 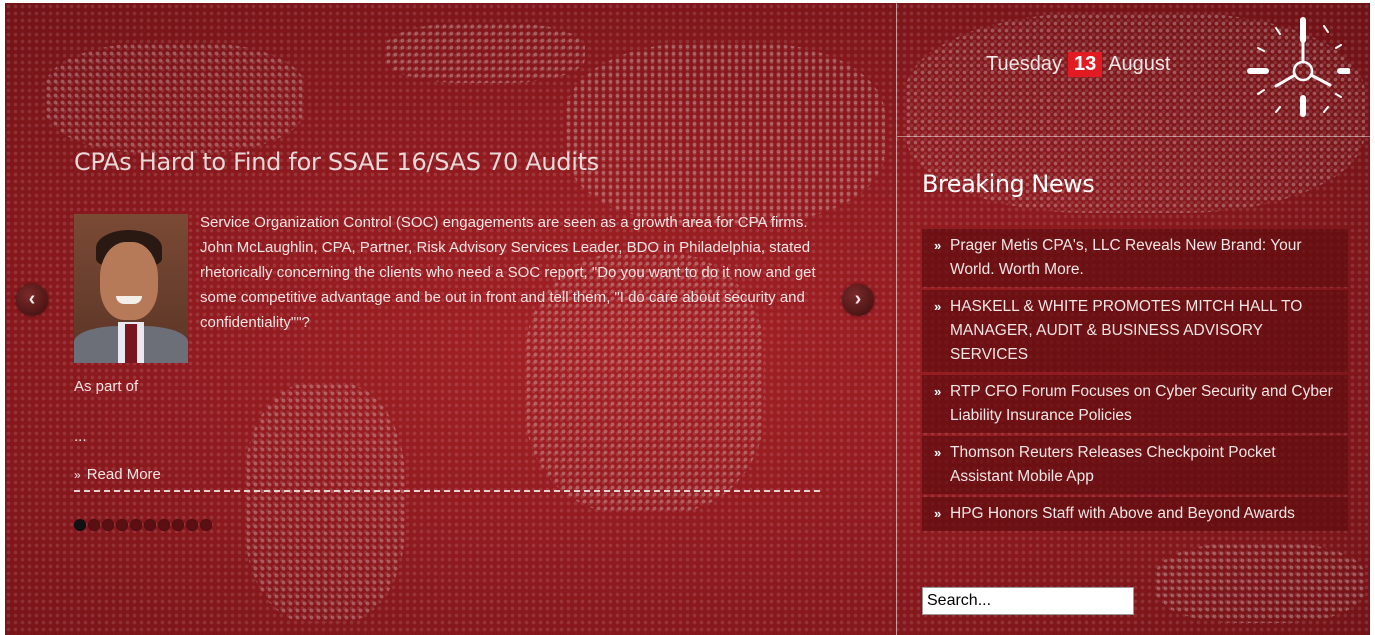 I want to click on date-month: August, so click(x=1139, y=64).